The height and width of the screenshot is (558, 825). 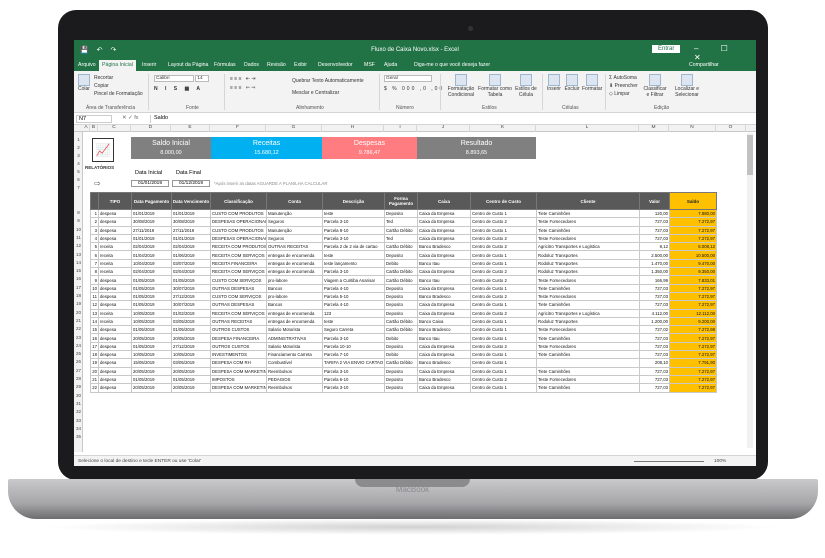 What do you see at coordinates (238, 296) in the screenshot?
I see `table-cell: CUSTO COM SERVIÇOS` at bounding box center [238, 296].